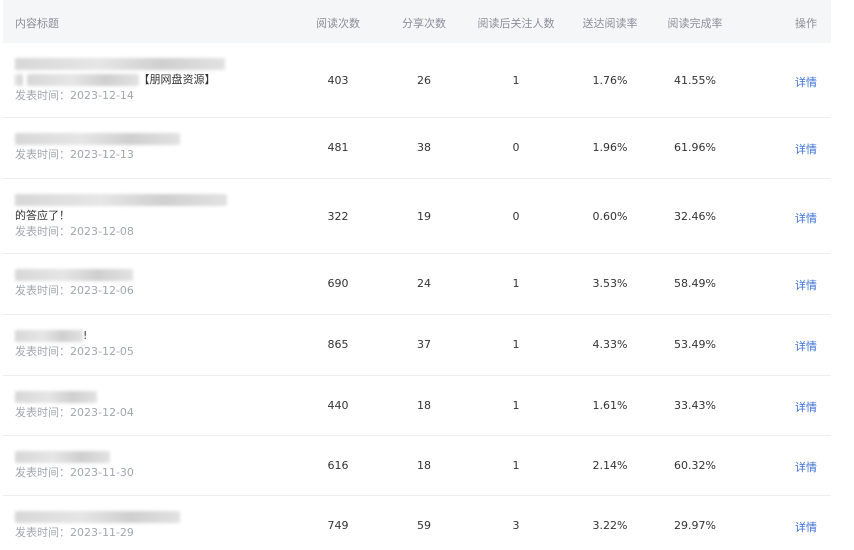  I want to click on follows-value: 3, so click(516, 525).